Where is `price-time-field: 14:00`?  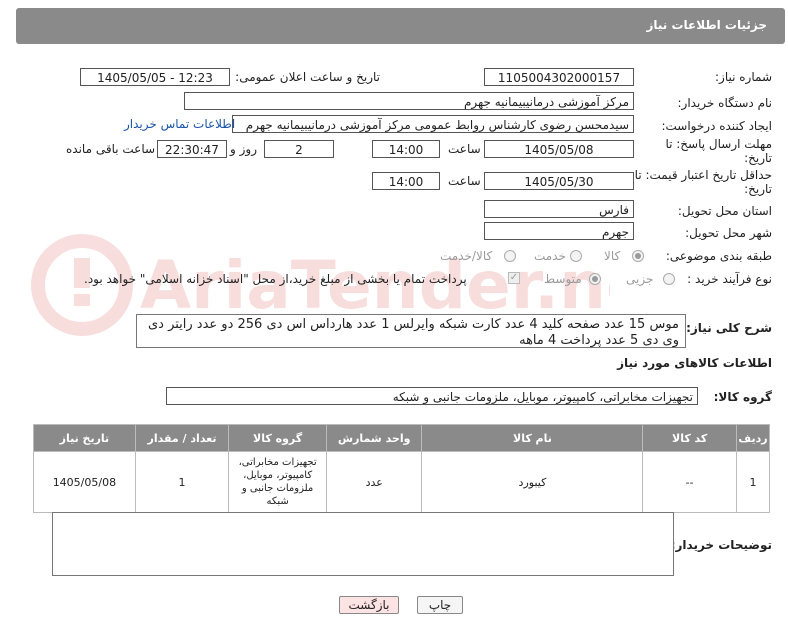
price-time-field: 14:00 is located at coordinates (406, 181).